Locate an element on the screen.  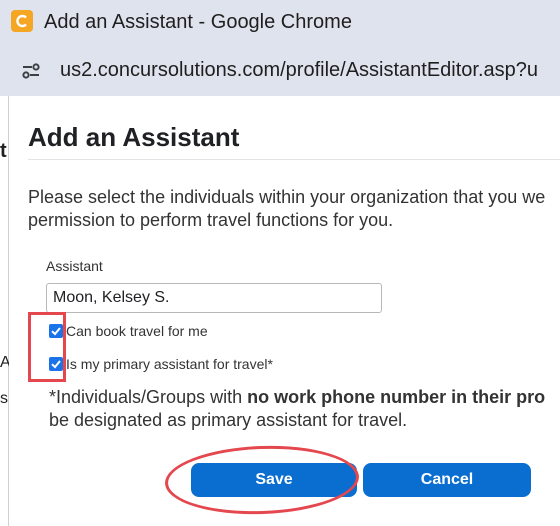
background-text: t is located at coordinates (3, 151).